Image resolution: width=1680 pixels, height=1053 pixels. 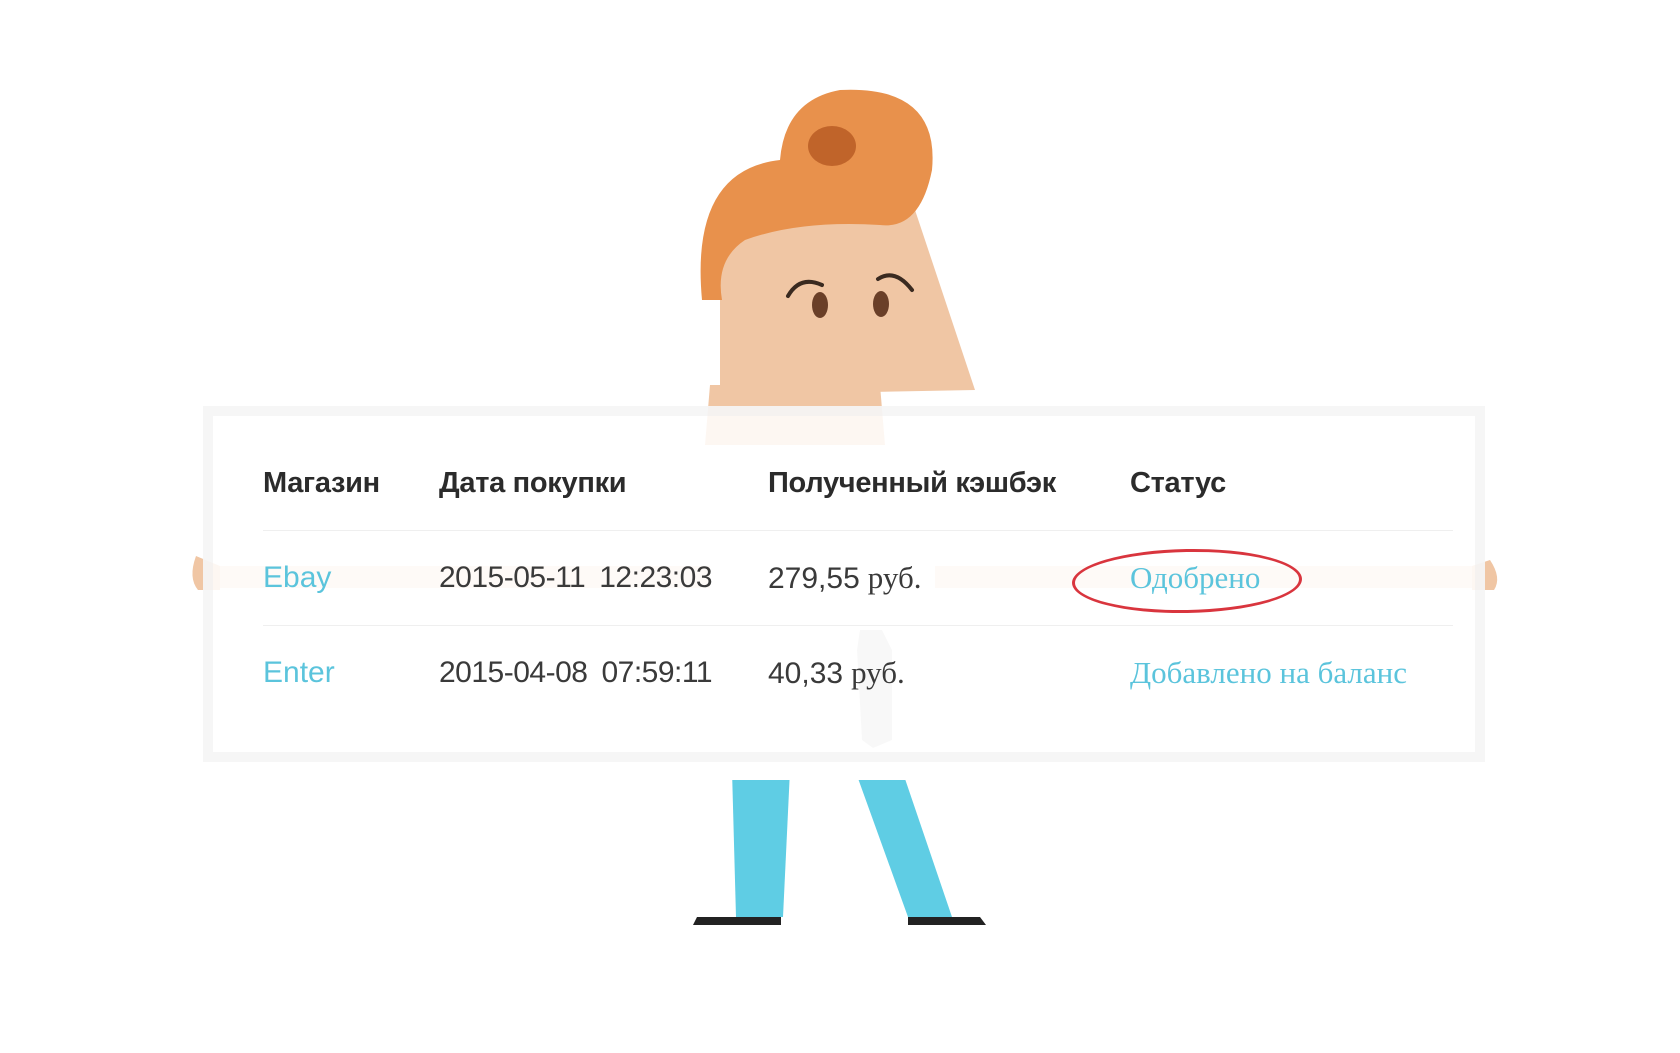 I want to click on head, so click(x=847, y=301).